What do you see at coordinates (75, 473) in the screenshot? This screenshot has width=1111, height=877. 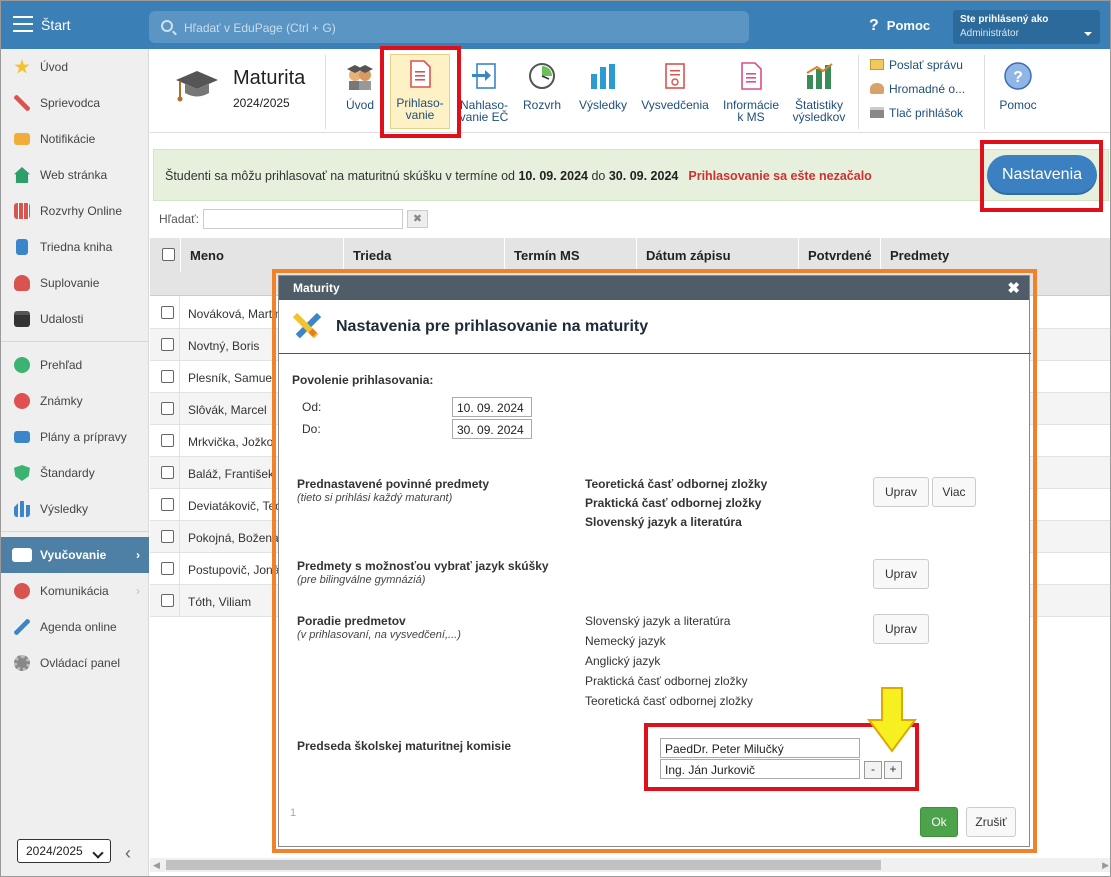 I see `sidebar-item-standardy: Štandardy` at bounding box center [75, 473].